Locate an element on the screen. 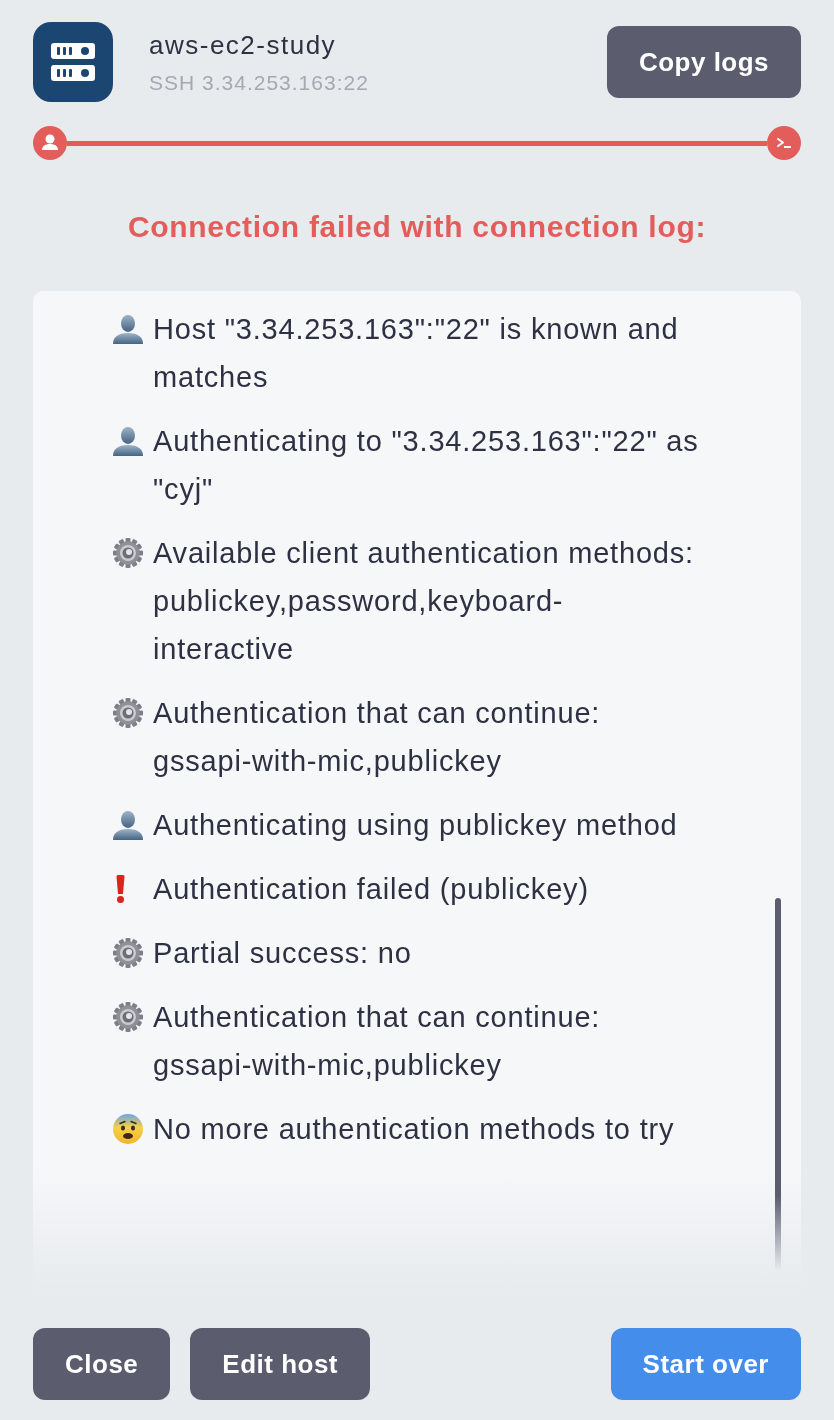 Image resolution: width=834 pixels, height=1420 pixels. log-line: Partial success: no is located at coordinates (282, 953).